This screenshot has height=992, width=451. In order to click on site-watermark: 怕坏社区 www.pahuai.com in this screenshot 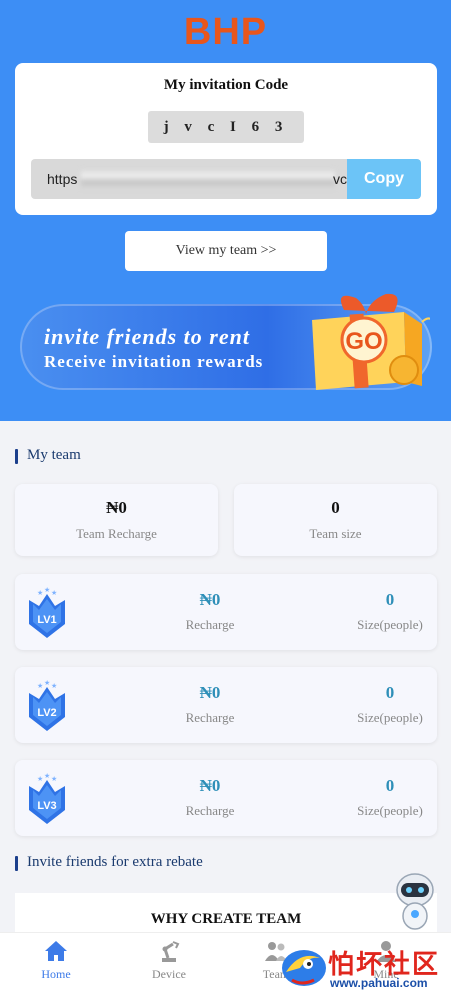, I will do `click(363, 966)`.